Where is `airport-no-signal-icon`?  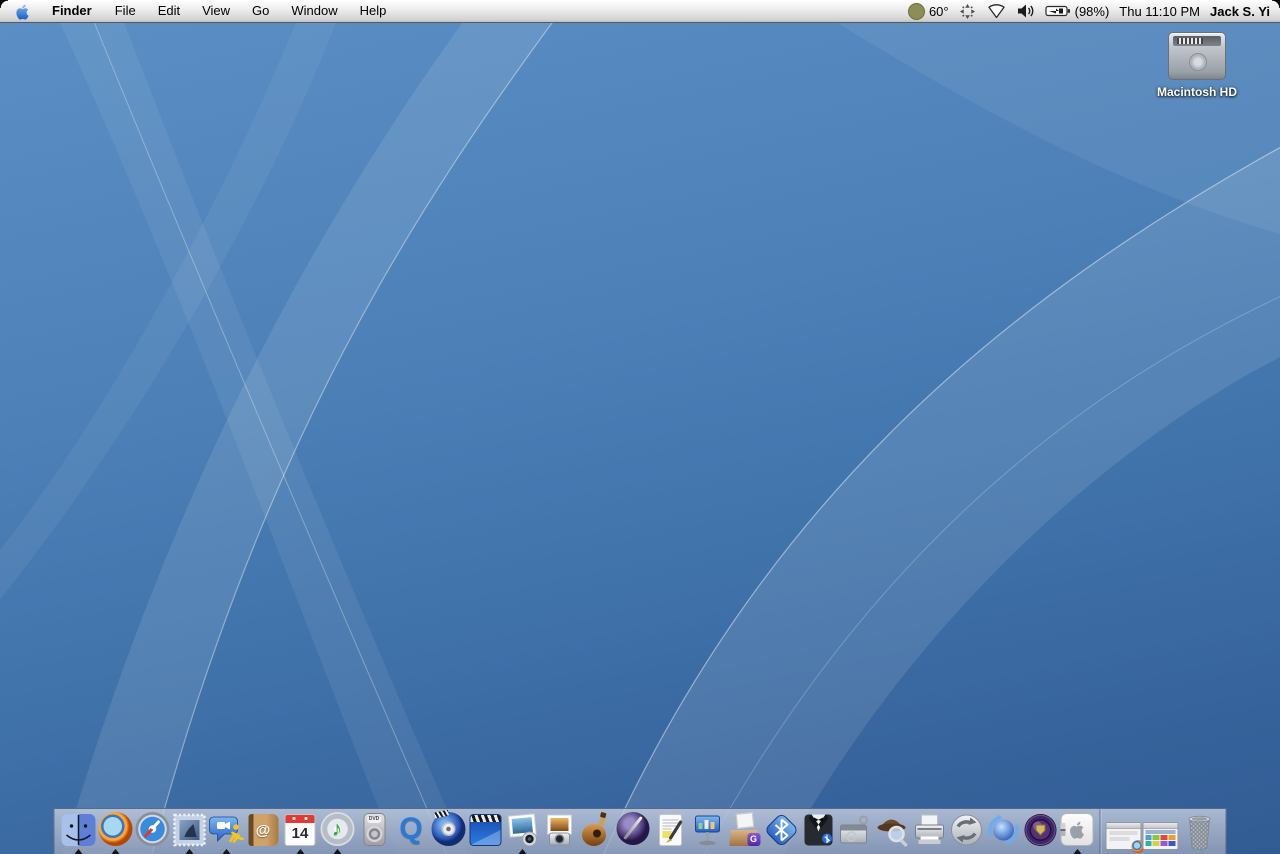 airport-no-signal-icon is located at coordinates (996, 11).